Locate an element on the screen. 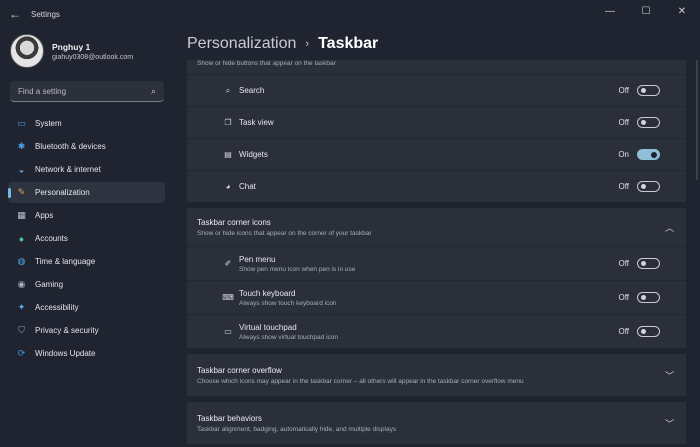 The image size is (700, 447). search-input is located at coordinates (84, 91).